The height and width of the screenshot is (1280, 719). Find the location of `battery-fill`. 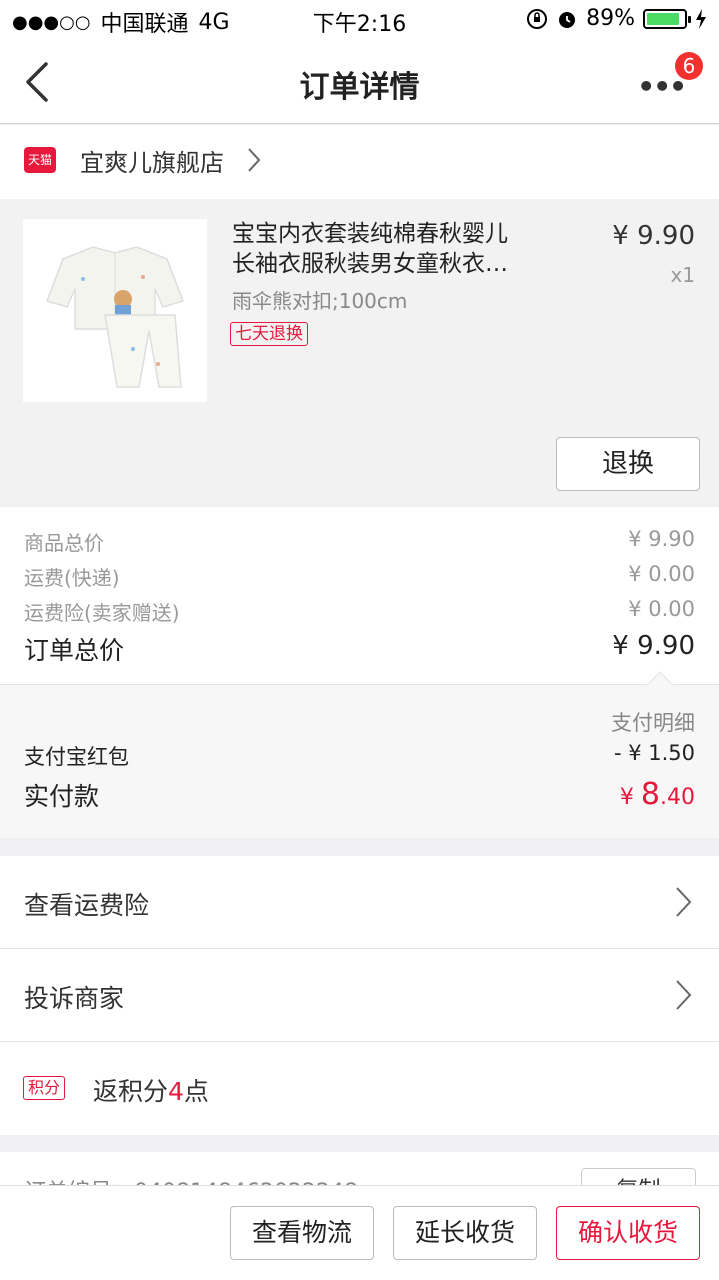

battery-fill is located at coordinates (663, 18).